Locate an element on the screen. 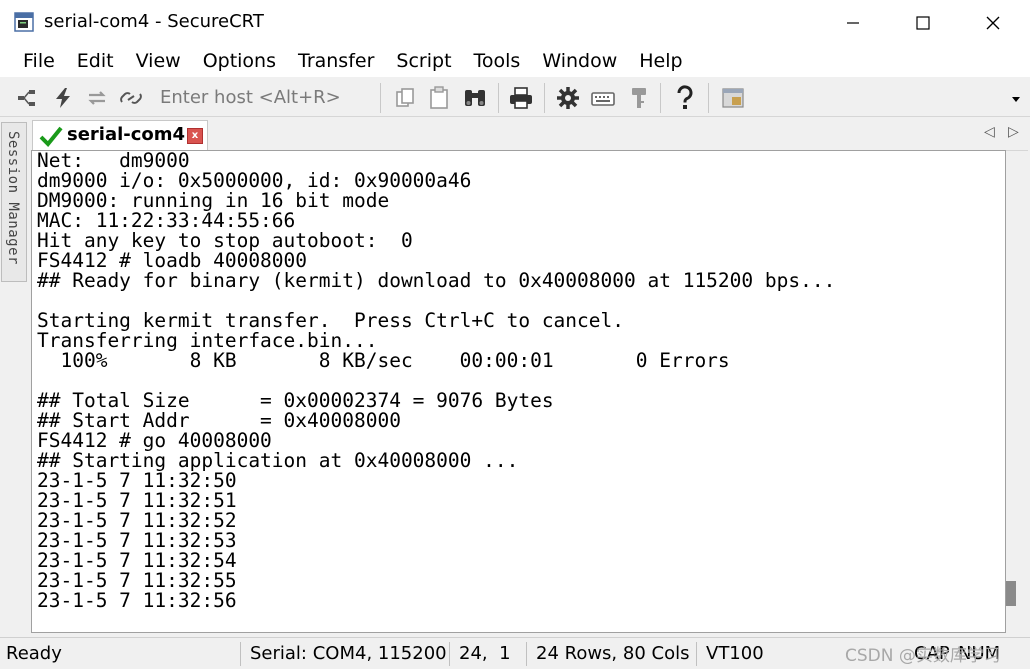 This screenshot has height=669, width=1030. copy-icon is located at coordinates (405, 97).